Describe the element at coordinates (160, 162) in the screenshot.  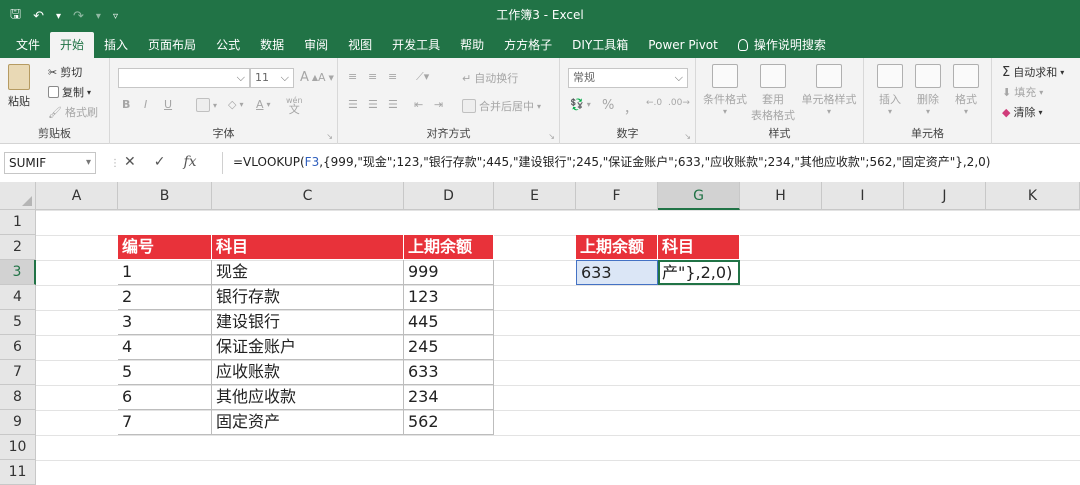
I see `enter-icon: ✓` at that location.